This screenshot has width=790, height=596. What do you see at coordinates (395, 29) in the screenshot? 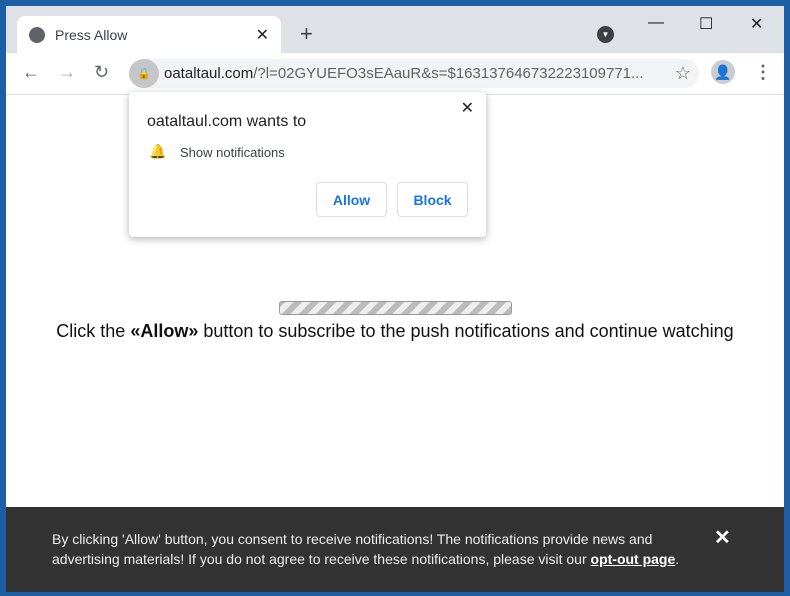
I see `tab-bar: Press Allow ✕ + ▼ — ☐ ✕` at bounding box center [395, 29].